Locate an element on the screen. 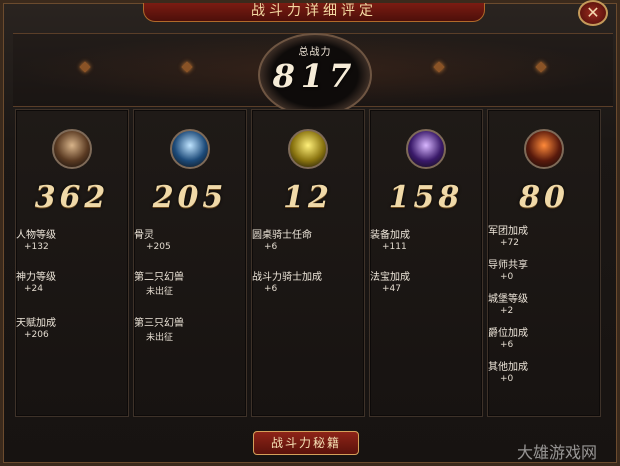 Image resolution: width=620 pixels, height=466 pixels. stat-label: 爵位加成 is located at coordinates (508, 333).